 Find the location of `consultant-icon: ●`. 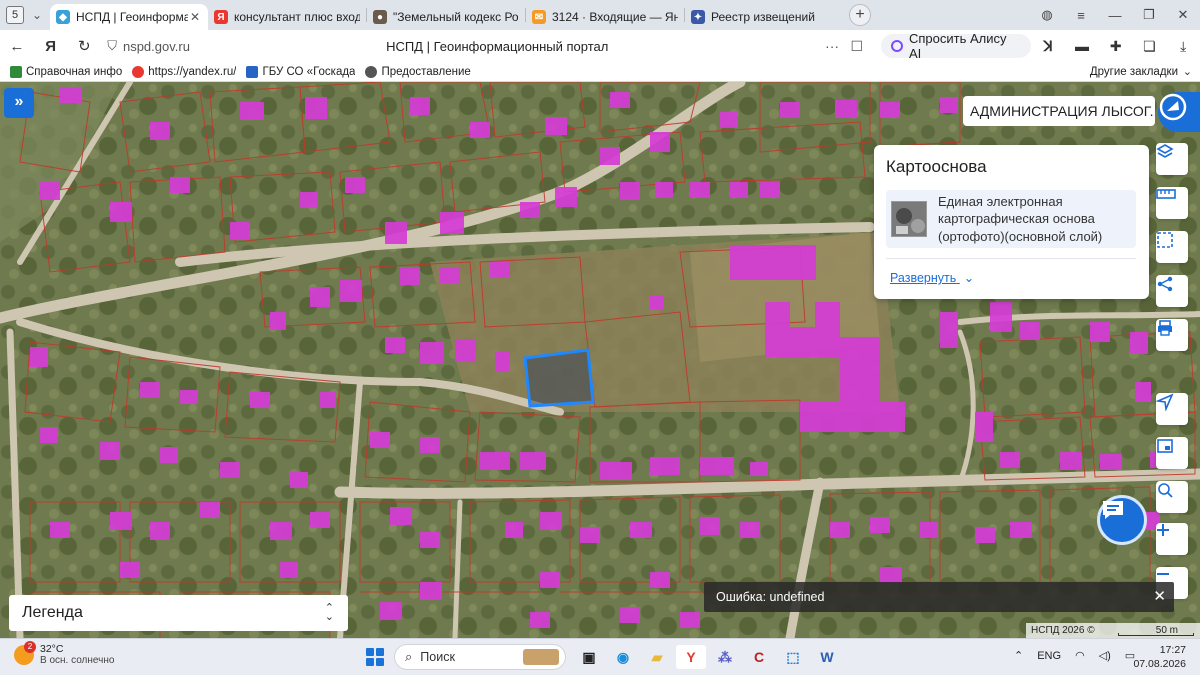

consultant-icon: ● is located at coordinates (380, 17).